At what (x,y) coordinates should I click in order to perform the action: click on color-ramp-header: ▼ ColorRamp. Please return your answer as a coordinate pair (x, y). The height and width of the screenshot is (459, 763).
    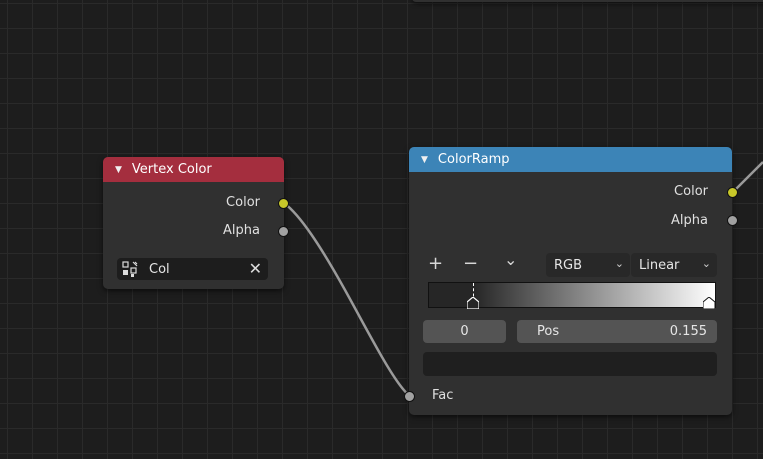
    Looking at the image, I should click on (570, 159).